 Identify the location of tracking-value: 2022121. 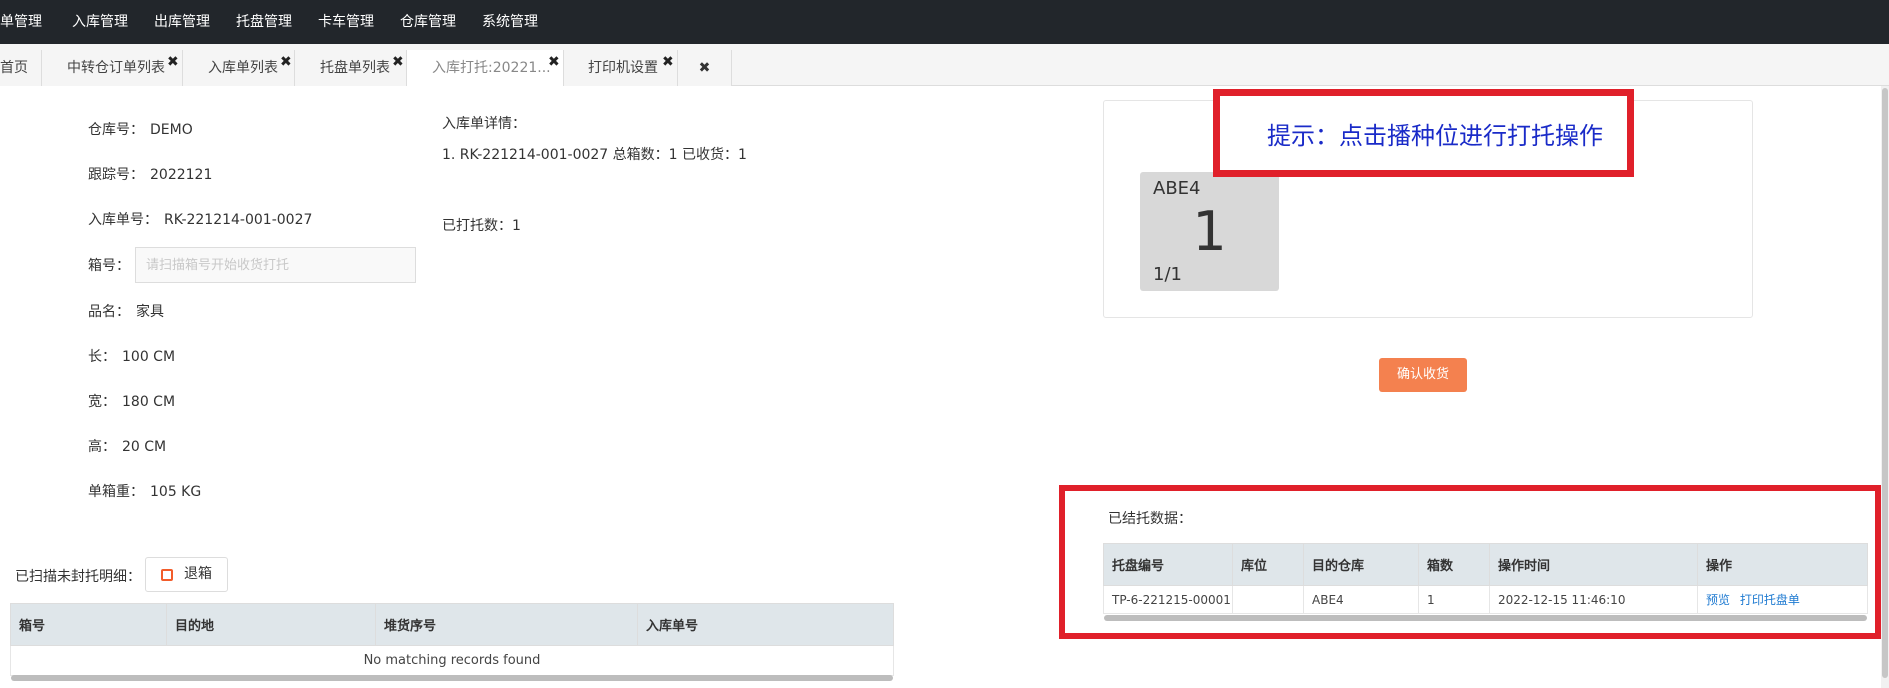
(181, 175).